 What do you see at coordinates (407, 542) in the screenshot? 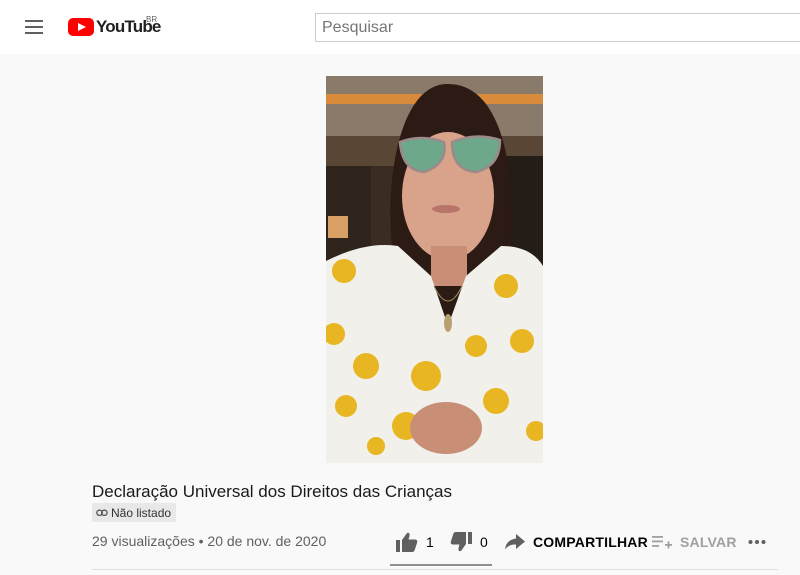
I see `thumbs-up-icon` at bounding box center [407, 542].